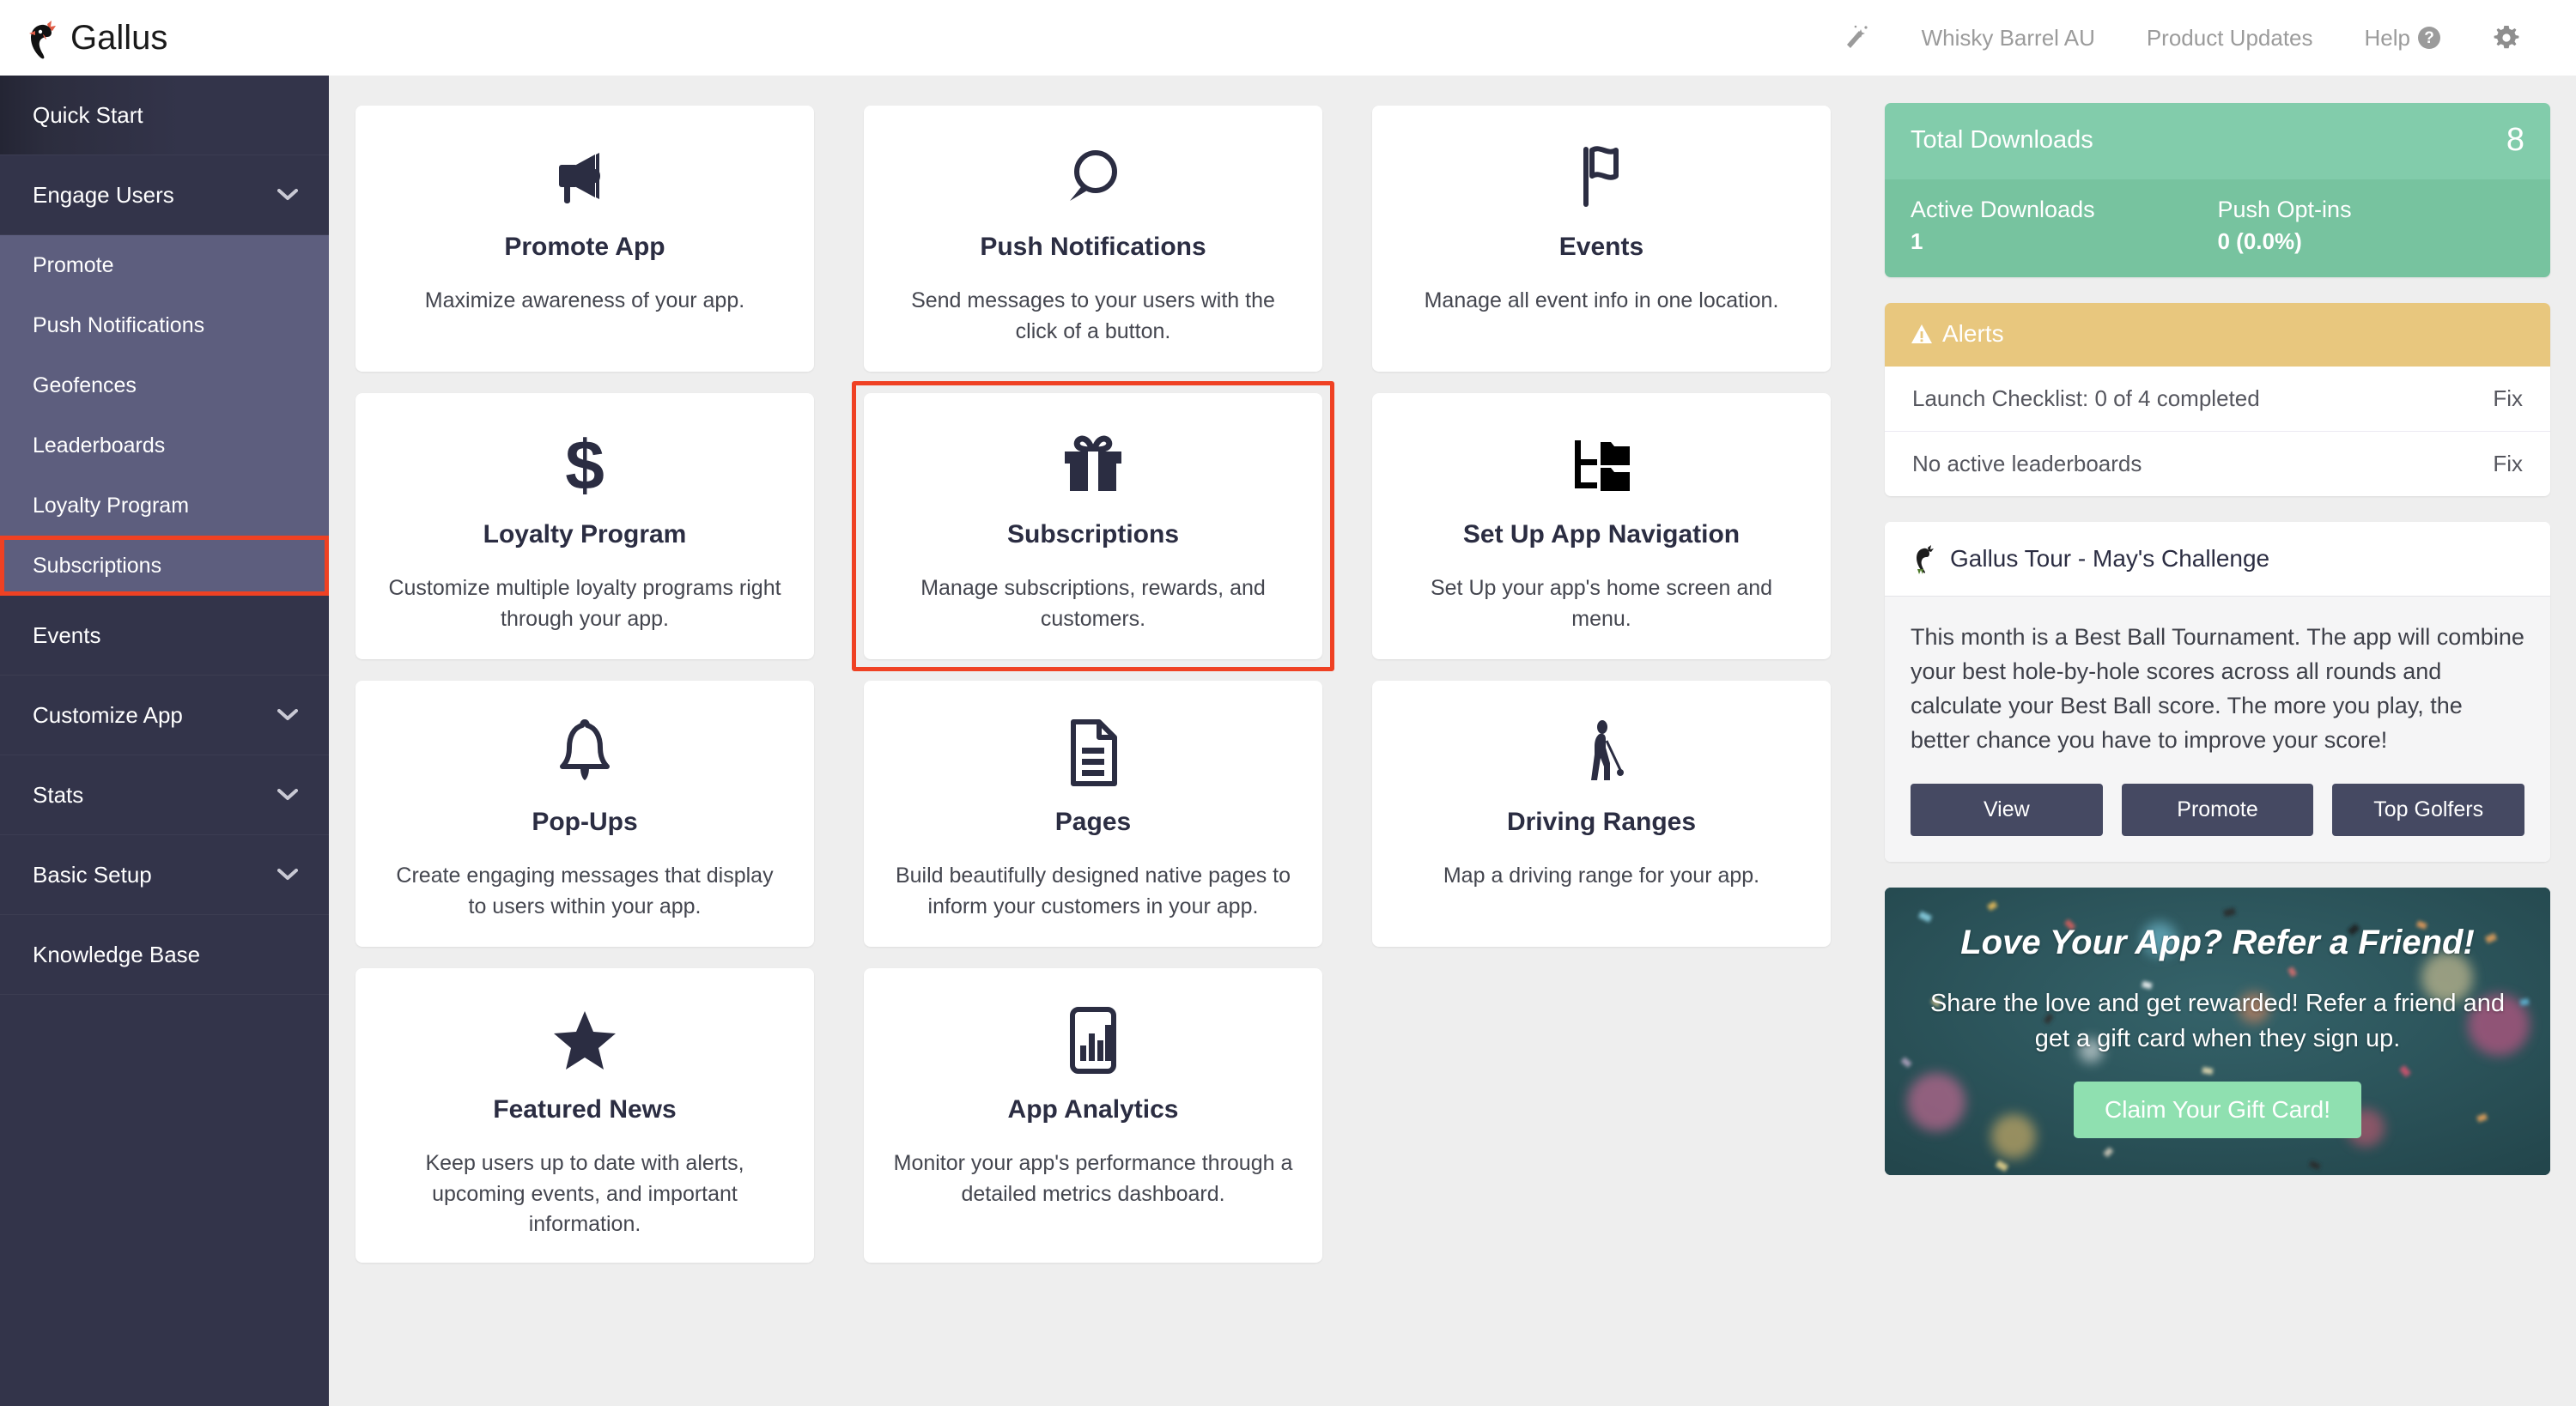 This screenshot has width=2576, height=1406. I want to click on total-downloads-row: Total Downloads 8, so click(2217, 141).